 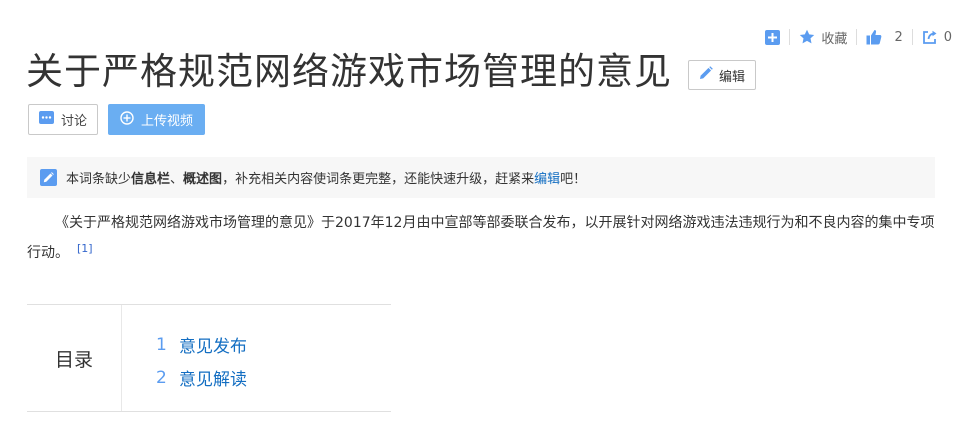 I want to click on add-button, so click(x=773, y=37).